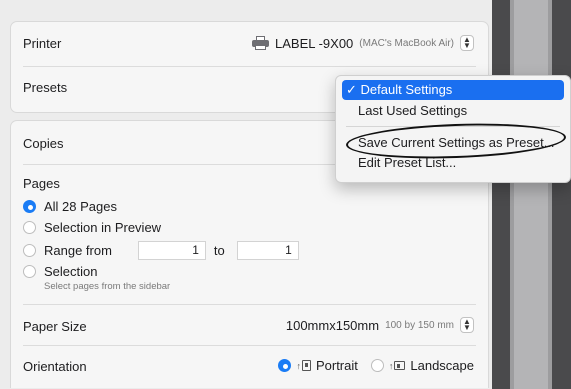  What do you see at coordinates (406, 43) in the screenshot?
I see `printer-host: (MAC's MacBook Air)` at bounding box center [406, 43].